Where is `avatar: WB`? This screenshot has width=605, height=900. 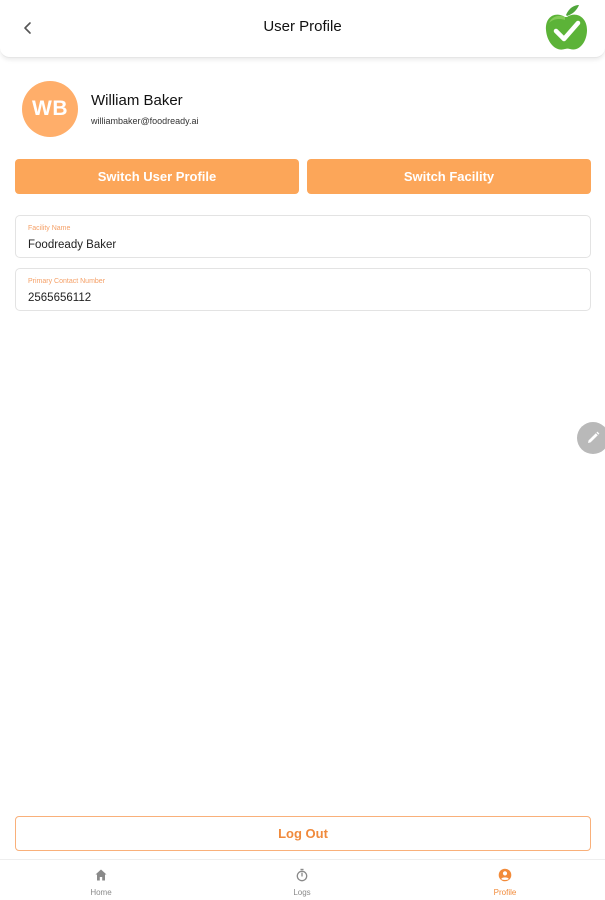 avatar: WB is located at coordinates (50, 109).